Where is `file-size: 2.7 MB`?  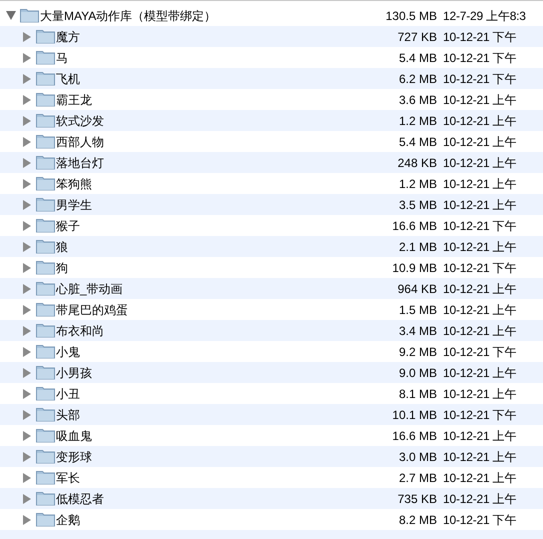 file-size: 2.7 MB is located at coordinates (417, 478).